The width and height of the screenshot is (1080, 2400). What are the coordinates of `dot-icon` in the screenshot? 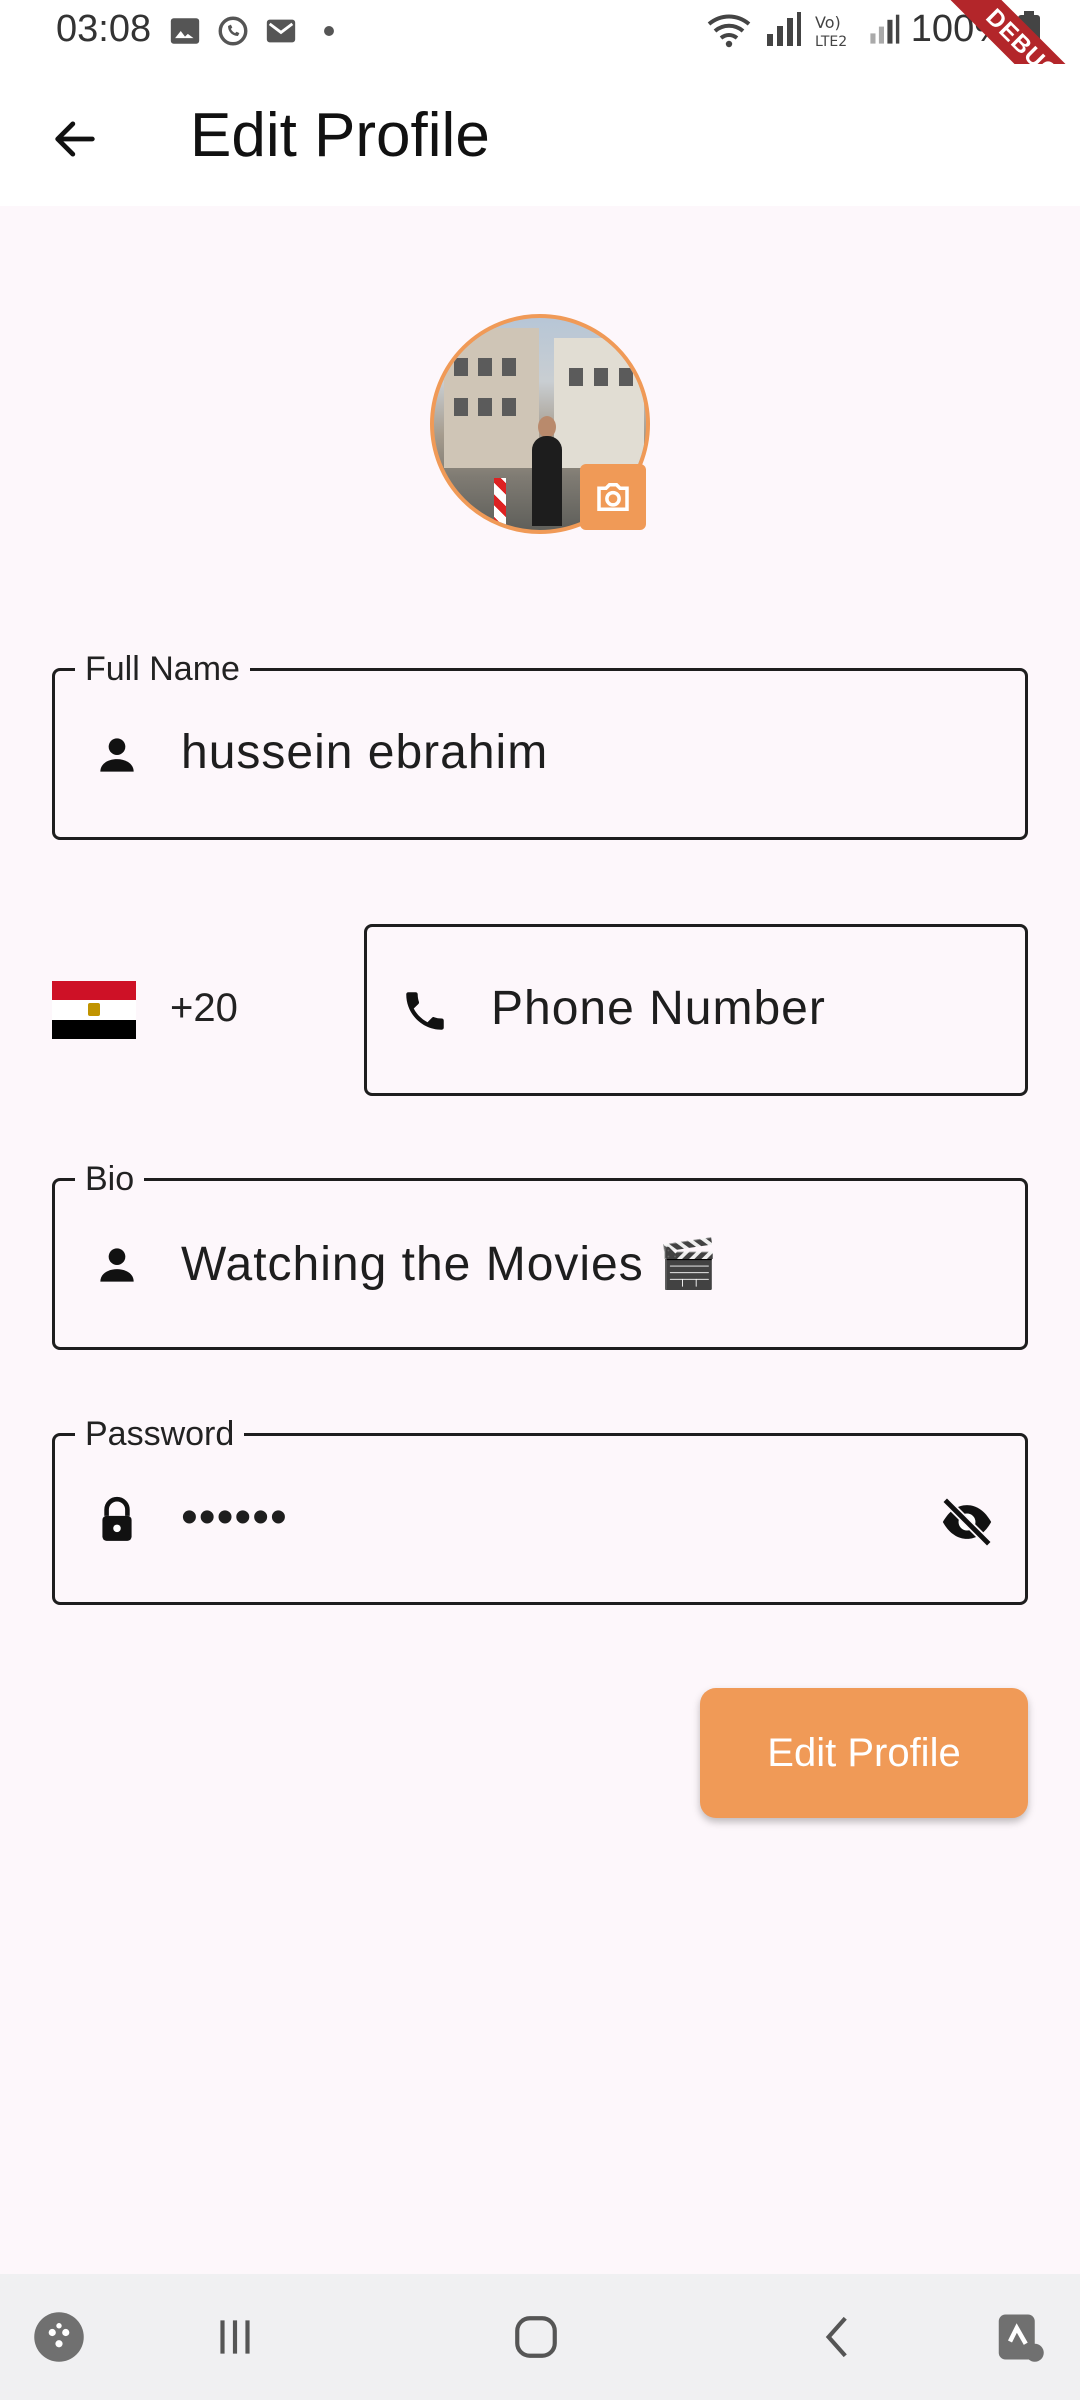 It's located at (329, 31).